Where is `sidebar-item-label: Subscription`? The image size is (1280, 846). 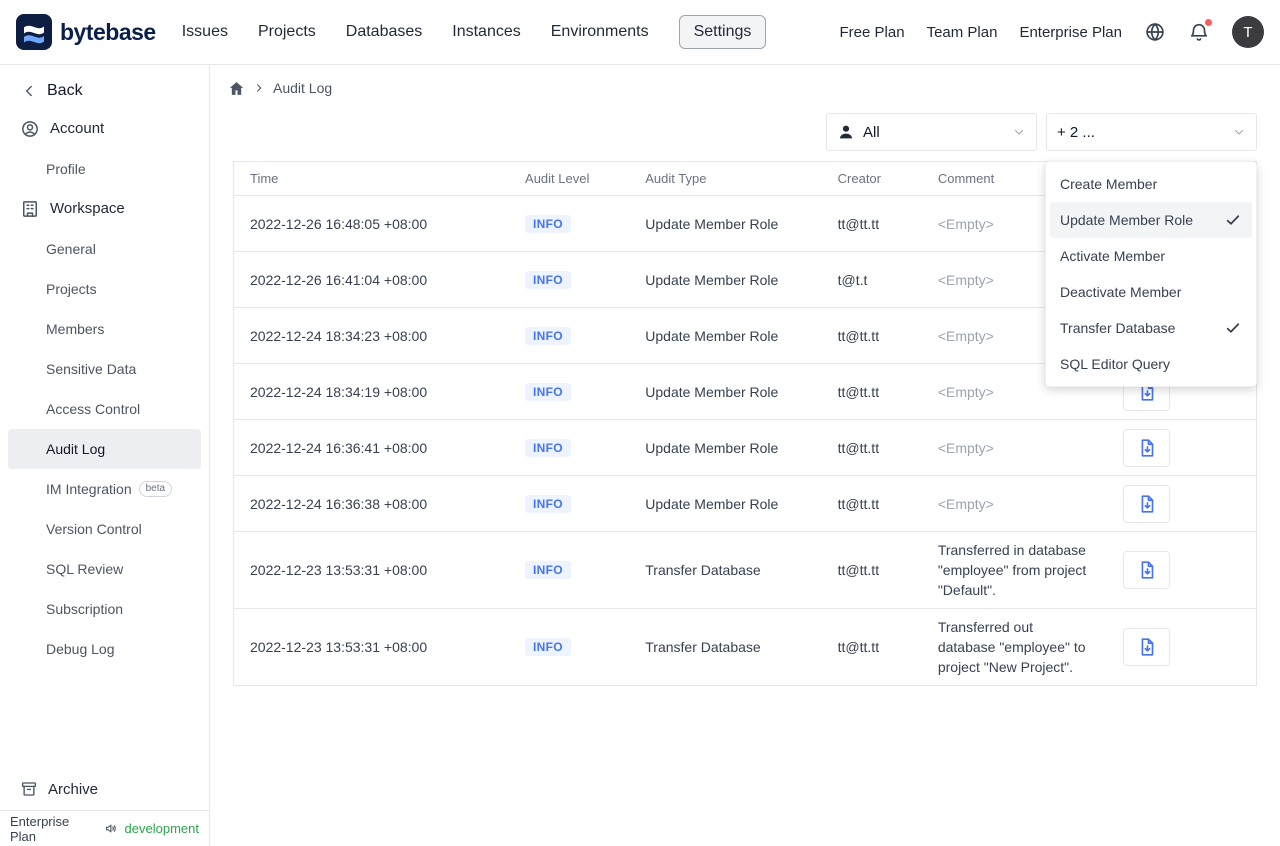
sidebar-item-label: Subscription is located at coordinates (85, 609).